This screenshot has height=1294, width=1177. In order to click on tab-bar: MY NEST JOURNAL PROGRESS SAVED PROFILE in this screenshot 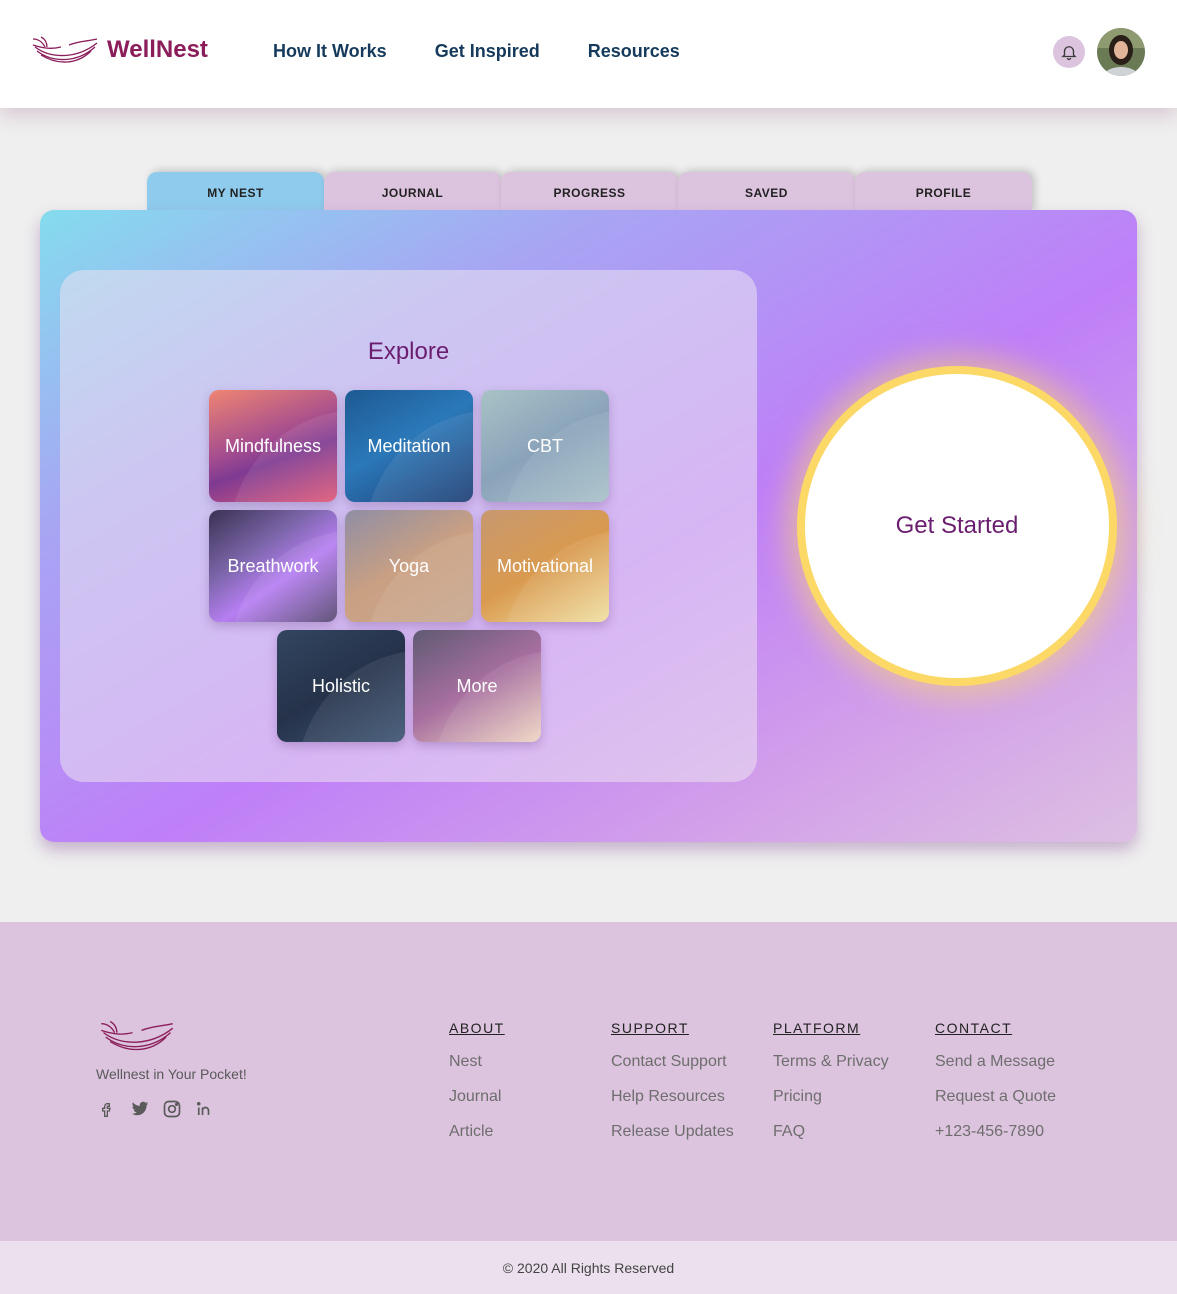, I will do `click(589, 192)`.